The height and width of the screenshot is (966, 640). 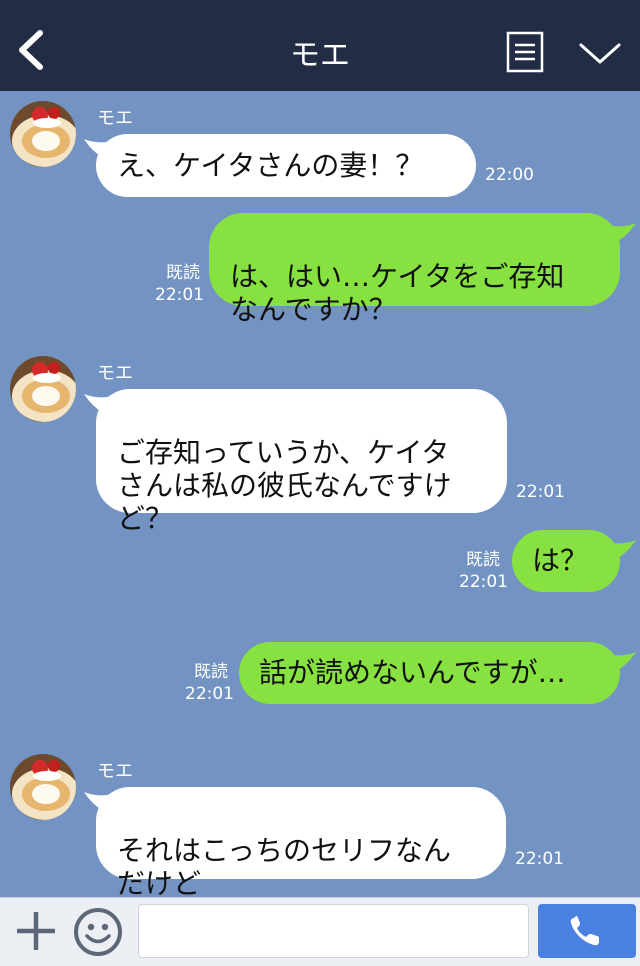 I want to click on notes-menu-icon, so click(x=525, y=52).